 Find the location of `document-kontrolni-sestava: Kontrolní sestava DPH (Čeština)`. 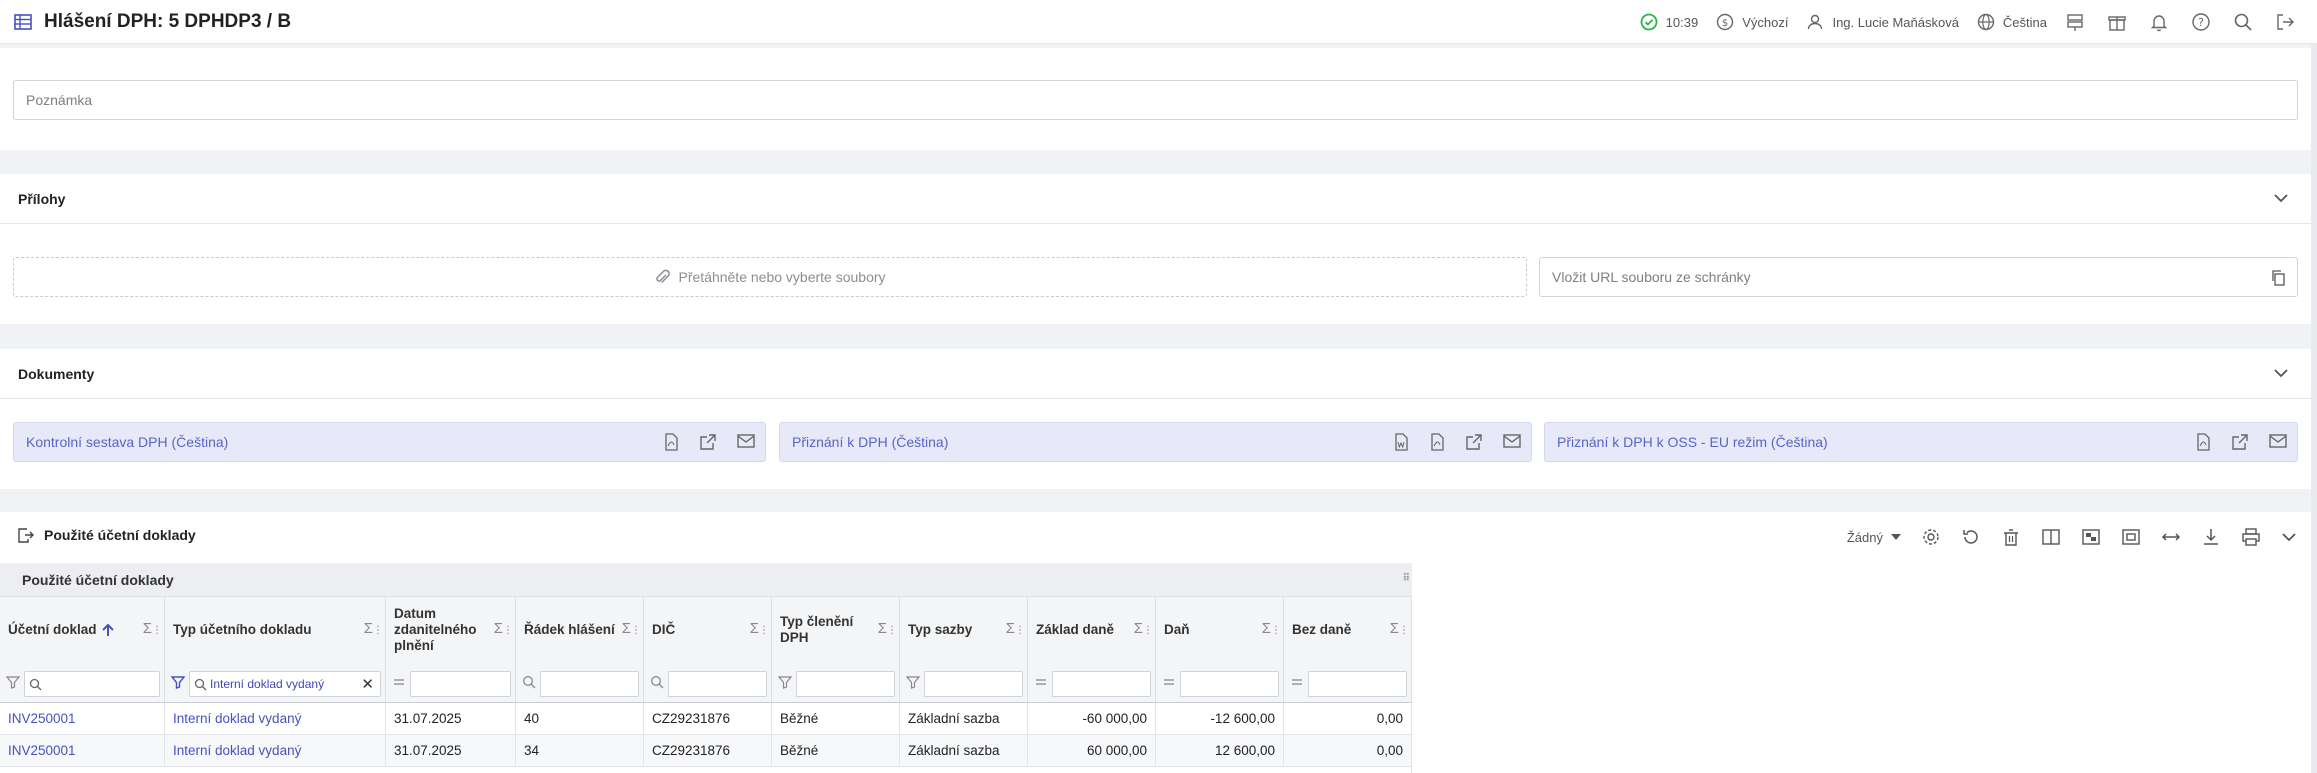

document-kontrolni-sestava: Kontrolní sestava DPH (Čeština) is located at coordinates (389, 442).